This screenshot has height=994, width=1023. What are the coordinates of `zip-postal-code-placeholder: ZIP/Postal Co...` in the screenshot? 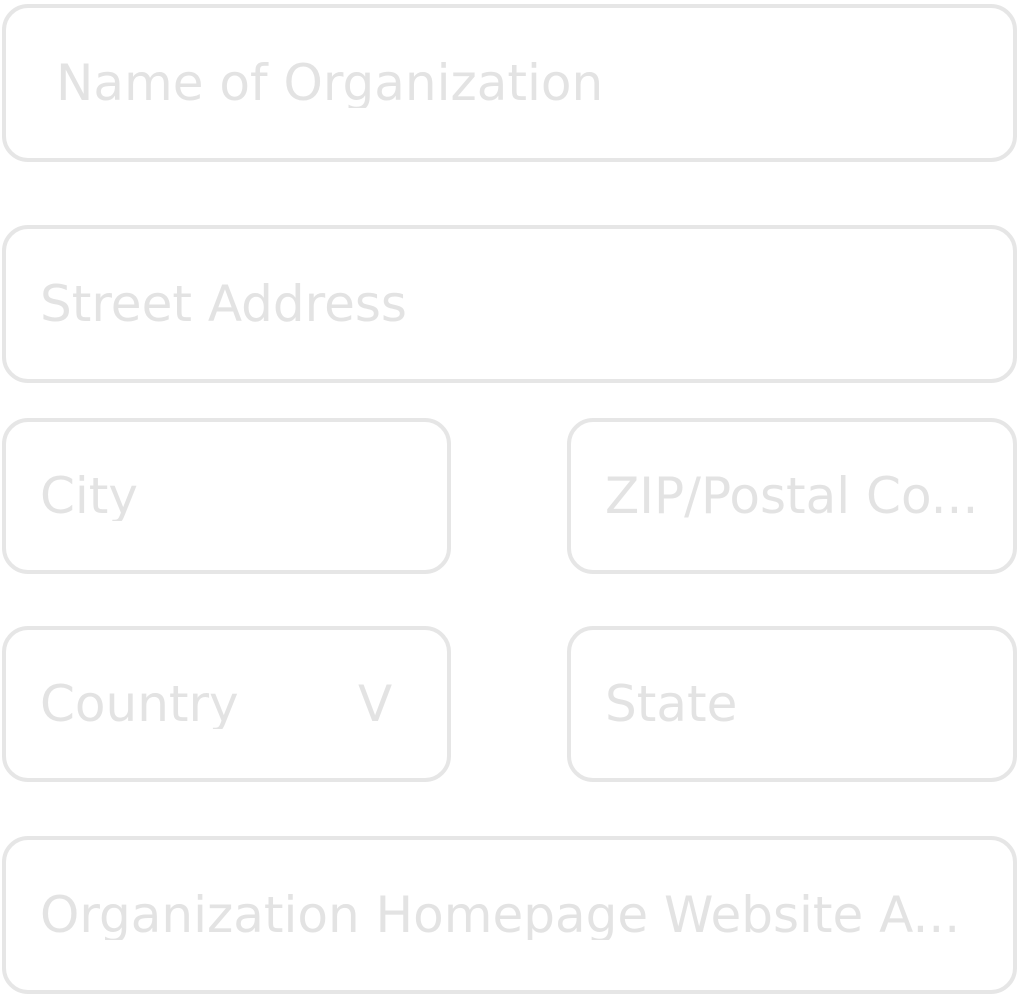 It's located at (792, 496).